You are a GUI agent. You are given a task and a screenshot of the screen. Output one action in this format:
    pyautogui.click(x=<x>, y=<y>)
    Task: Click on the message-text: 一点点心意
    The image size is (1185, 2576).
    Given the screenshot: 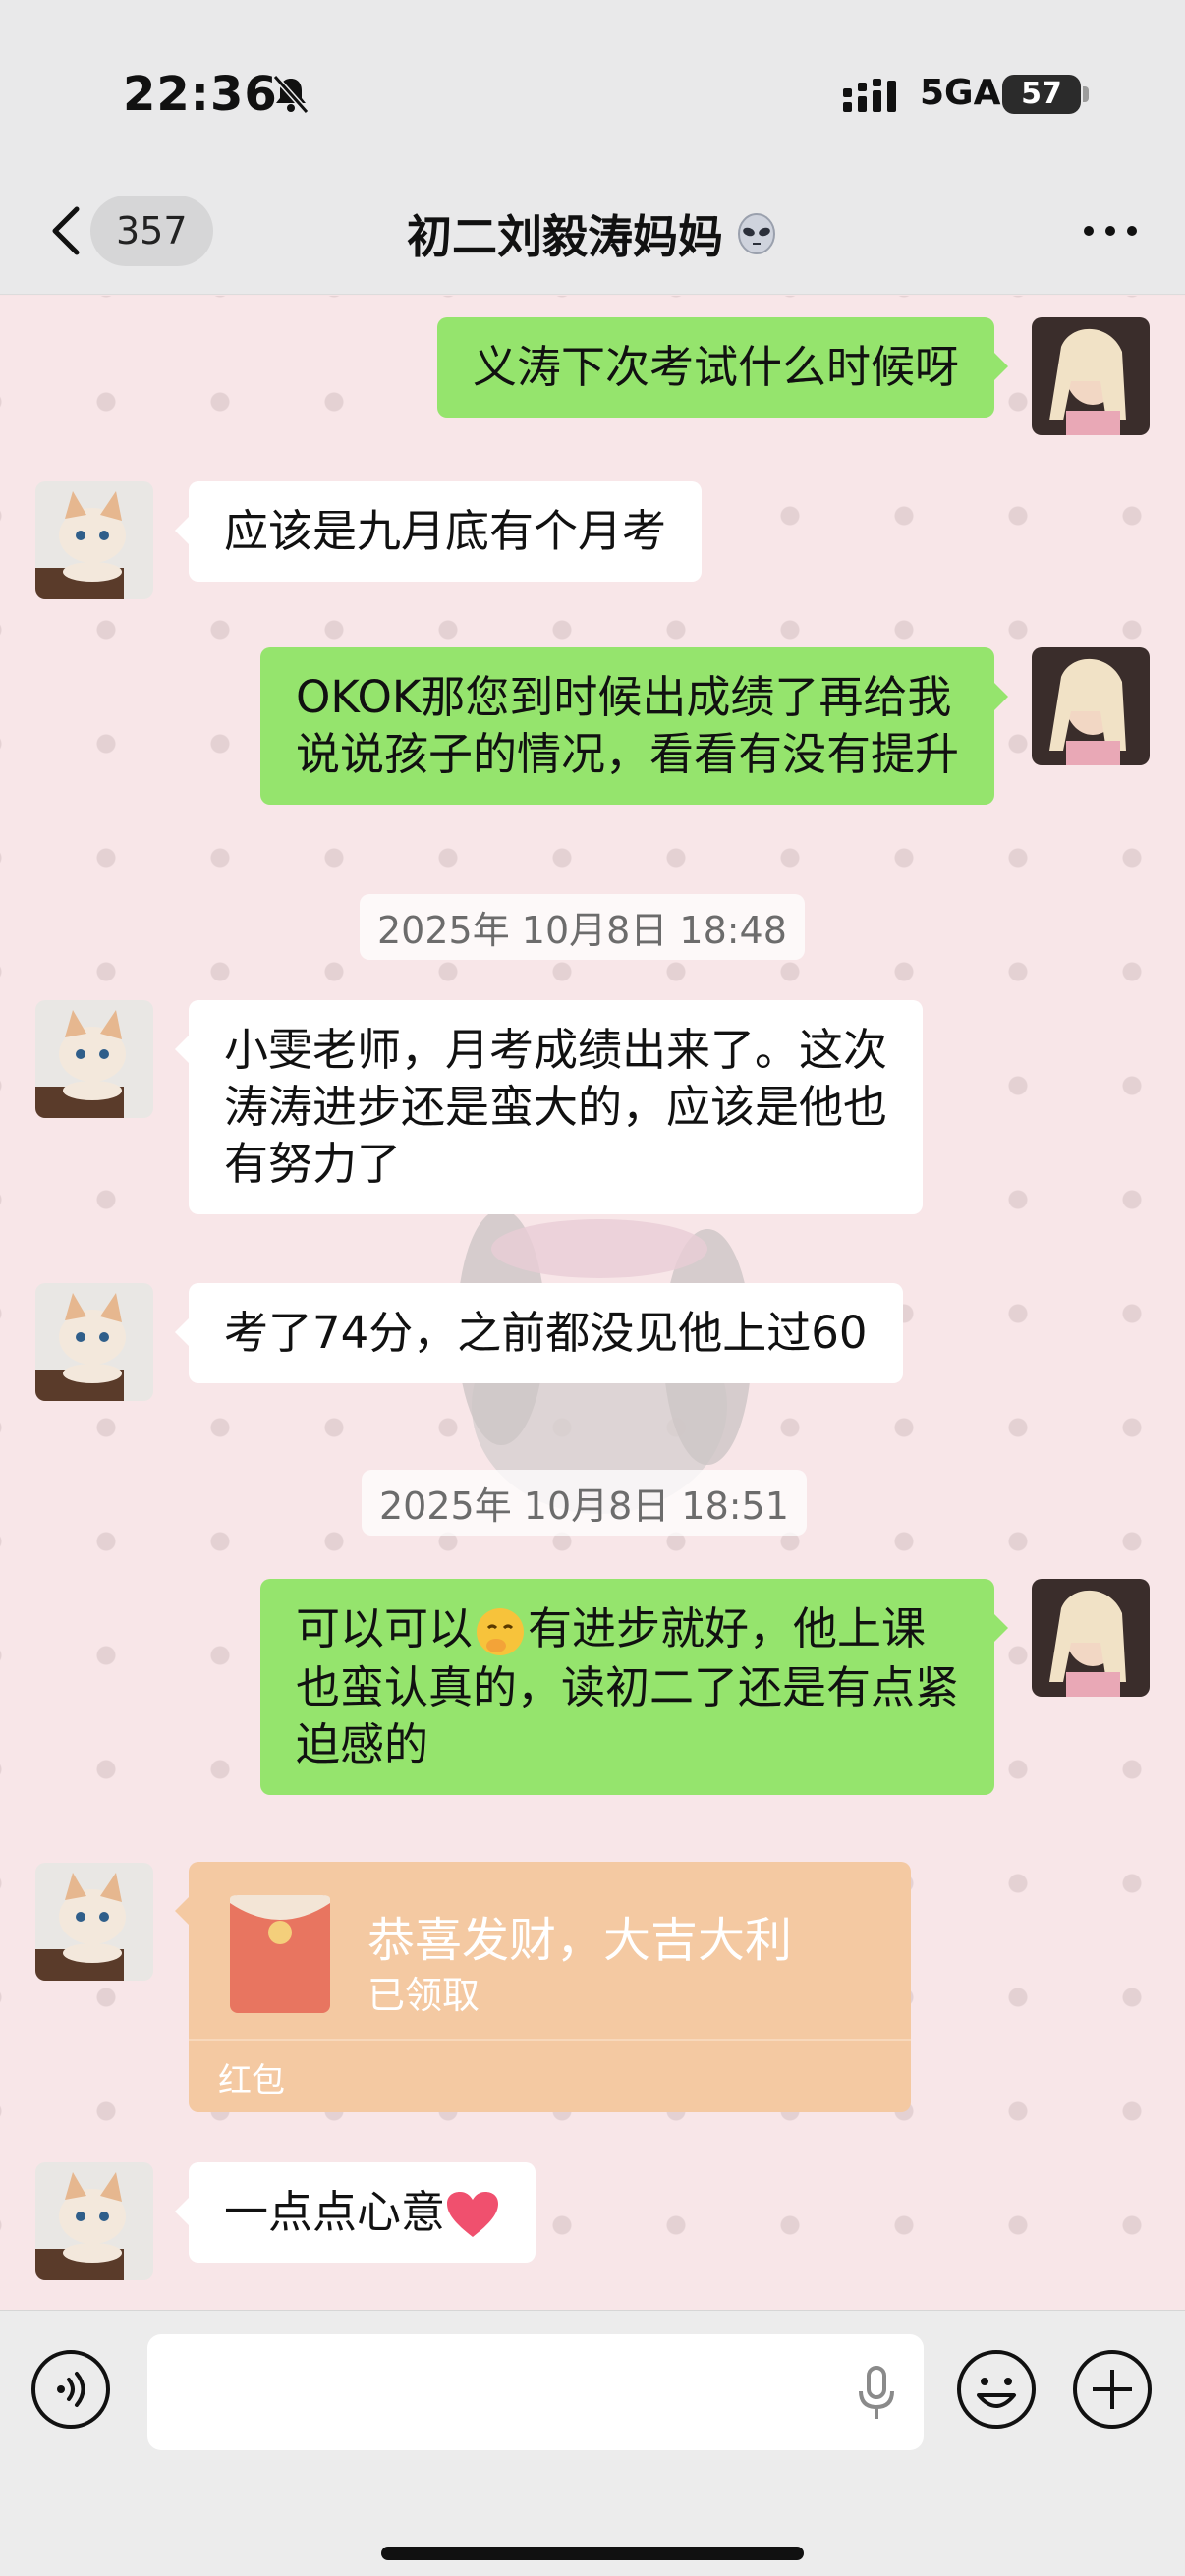 What is the action you would take?
    pyautogui.click(x=335, y=2212)
    